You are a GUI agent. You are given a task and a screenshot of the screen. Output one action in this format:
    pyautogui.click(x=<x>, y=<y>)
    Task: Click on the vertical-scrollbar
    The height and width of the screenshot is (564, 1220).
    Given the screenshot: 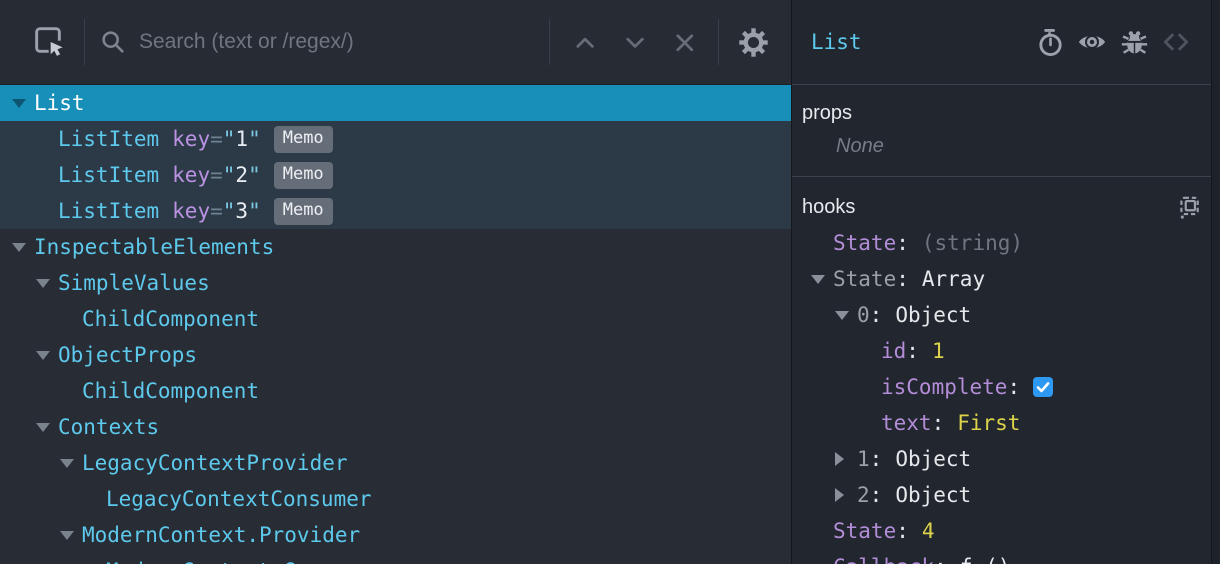 What is the action you would take?
    pyautogui.click(x=1215, y=282)
    